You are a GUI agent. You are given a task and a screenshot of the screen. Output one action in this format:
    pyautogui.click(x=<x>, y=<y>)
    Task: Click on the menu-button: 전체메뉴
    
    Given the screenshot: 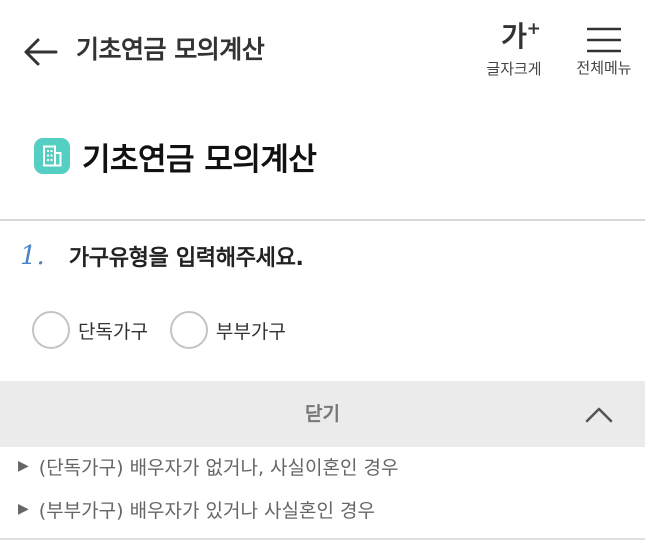 What is the action you would take?
    pyautogui.click(x=604, y=54)
    